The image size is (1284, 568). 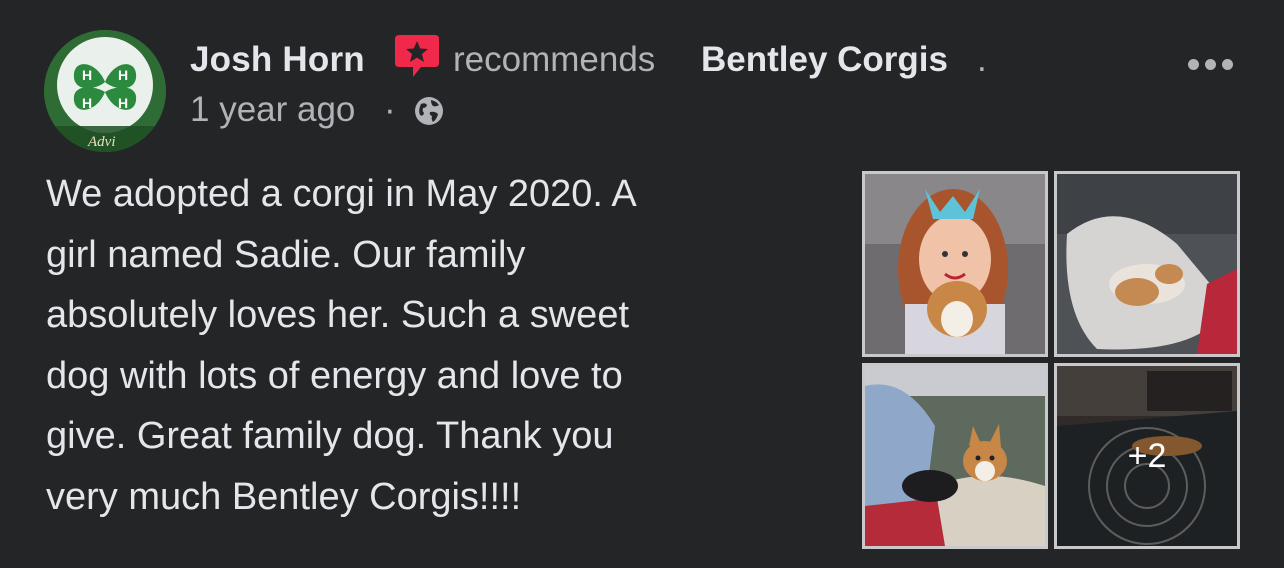 I want to click on recommend-icon, so click(x=417, y=56).